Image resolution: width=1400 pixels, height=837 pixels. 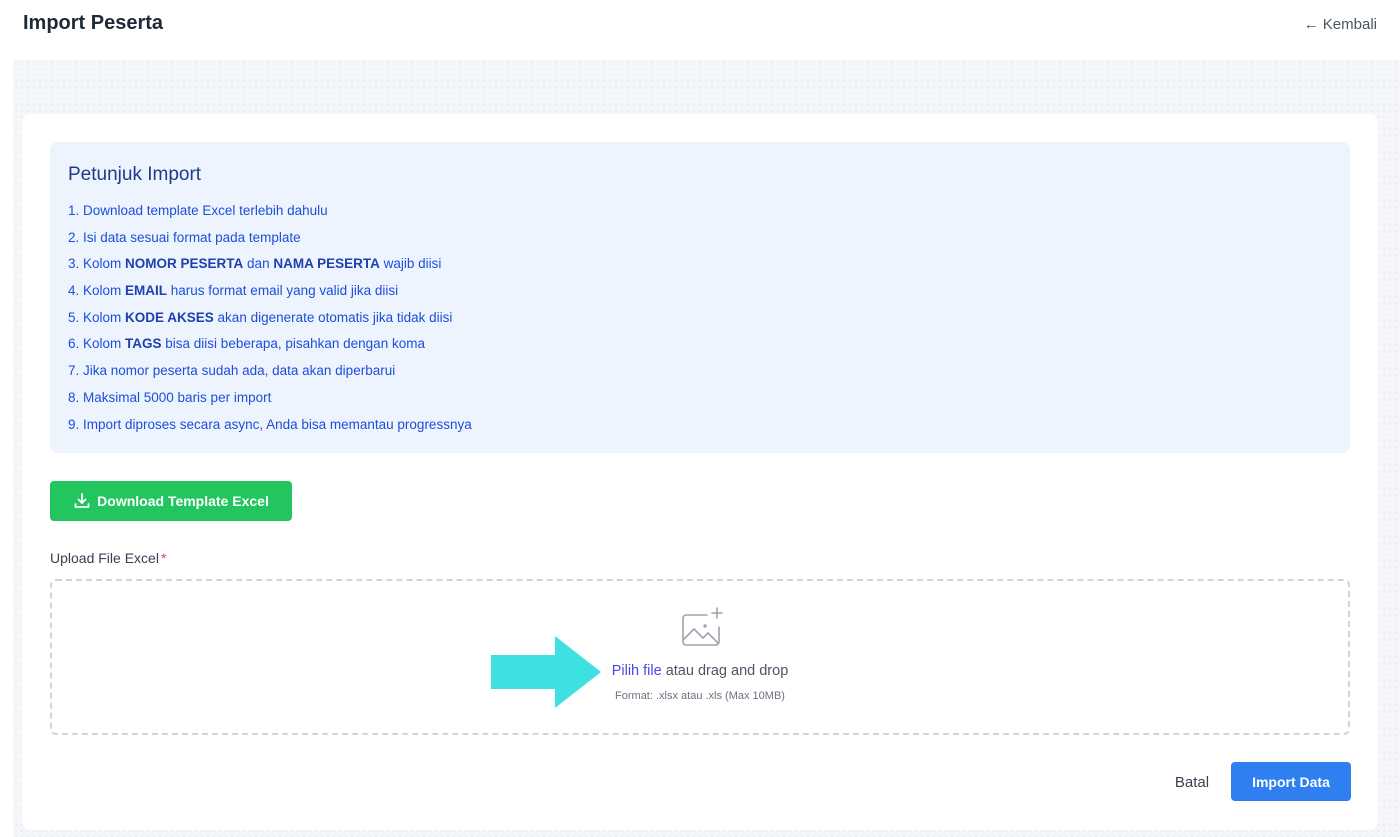 I want to click on download-template-label: Download Template Excel, so click(x=183, y=501).